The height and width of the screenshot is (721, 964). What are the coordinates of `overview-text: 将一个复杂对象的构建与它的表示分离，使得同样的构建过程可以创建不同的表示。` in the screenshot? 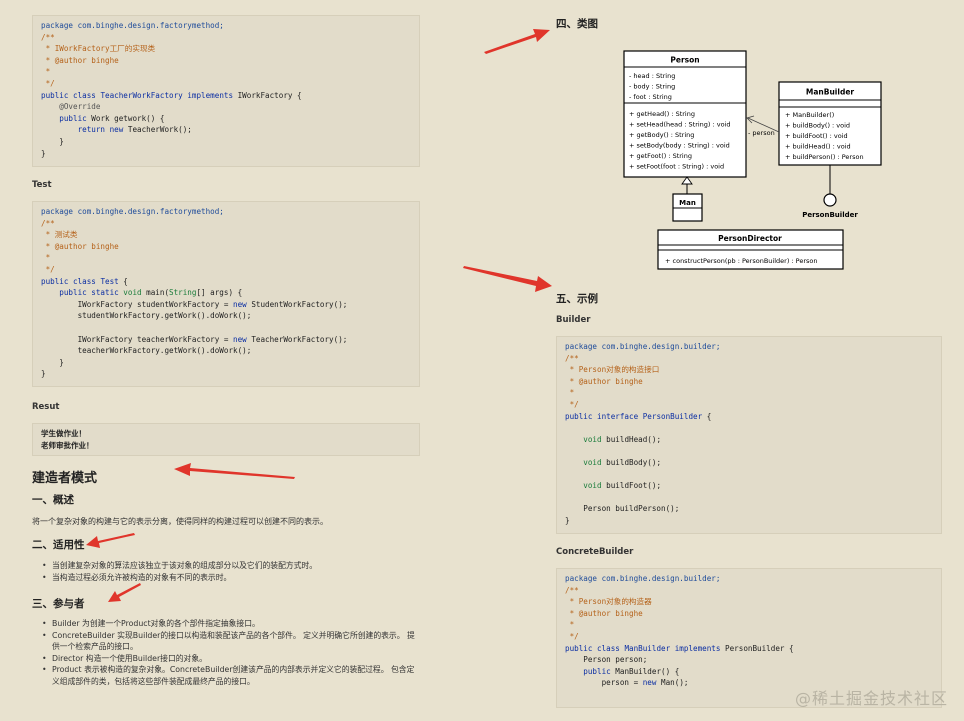 It's located at (180, 521).